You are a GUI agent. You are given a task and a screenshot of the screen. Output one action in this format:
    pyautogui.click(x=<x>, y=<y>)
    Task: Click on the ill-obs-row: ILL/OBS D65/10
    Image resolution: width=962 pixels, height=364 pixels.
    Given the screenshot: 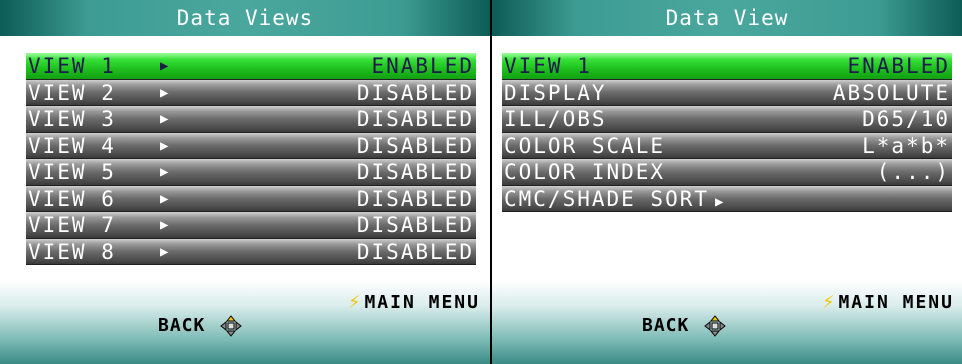 What is the action you would take?
    pyautogui.click(x=727, y=119)
    